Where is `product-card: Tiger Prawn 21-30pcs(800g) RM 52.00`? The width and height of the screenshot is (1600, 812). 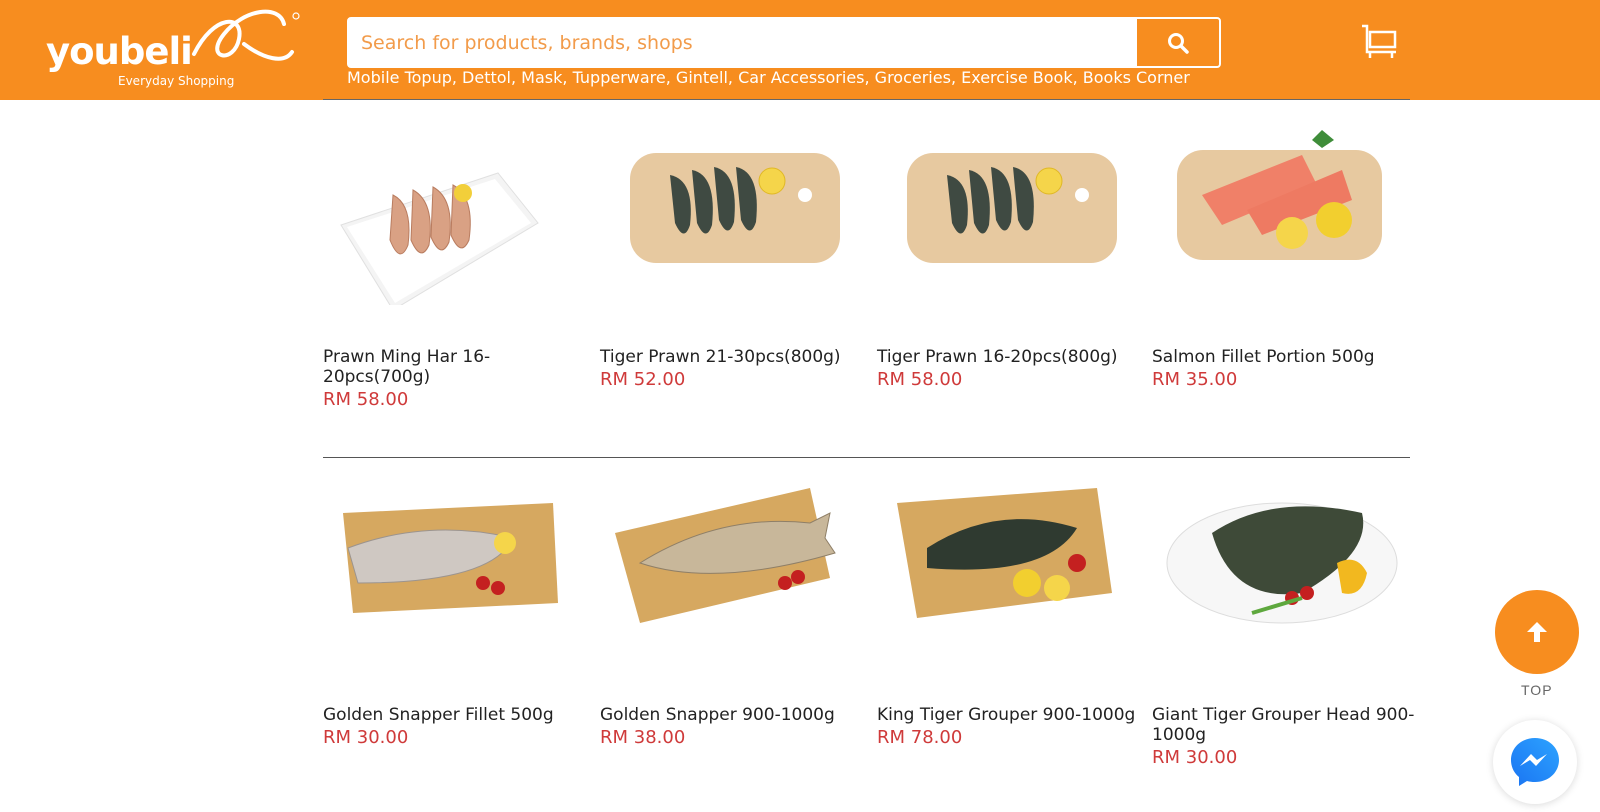
product-card: Tiger Prawn 21-30pcs(800g) RM 52.00 is located at coordinates (730, 252).